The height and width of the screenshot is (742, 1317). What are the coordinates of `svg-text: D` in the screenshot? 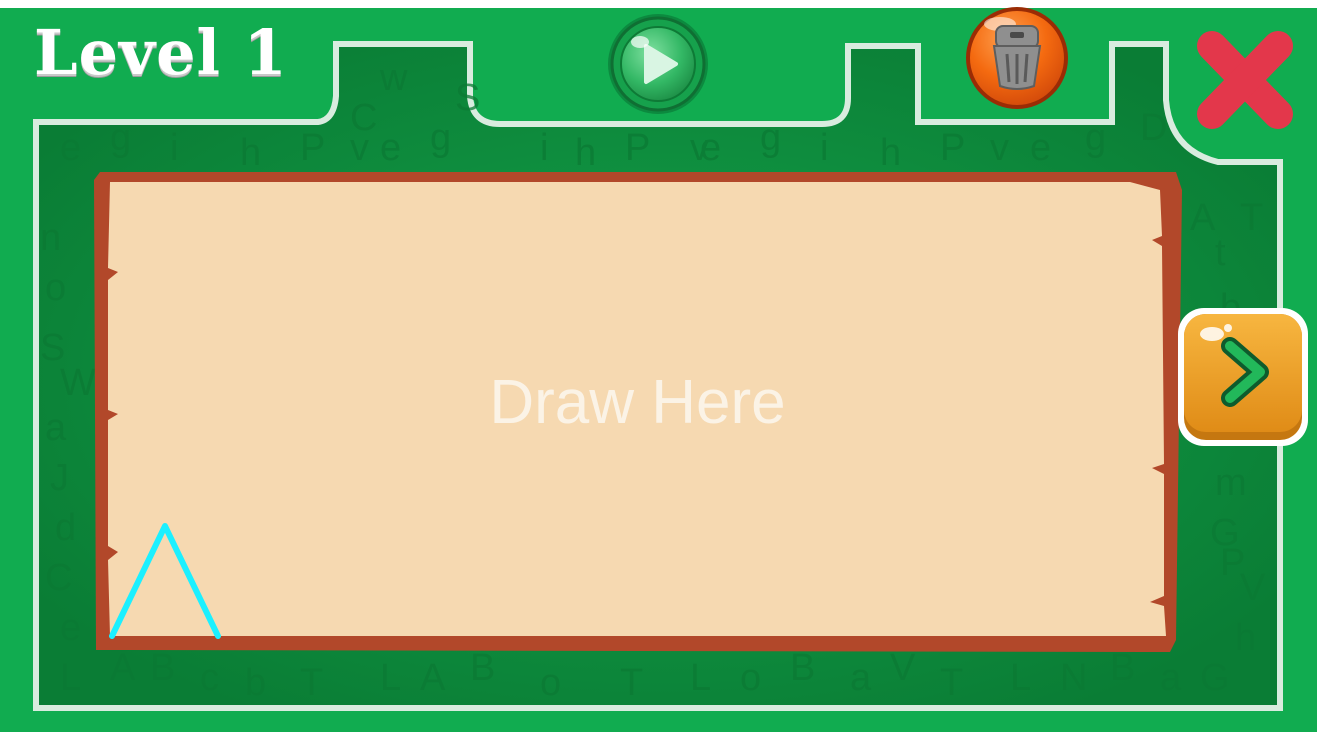 It's located at (1153, 128).